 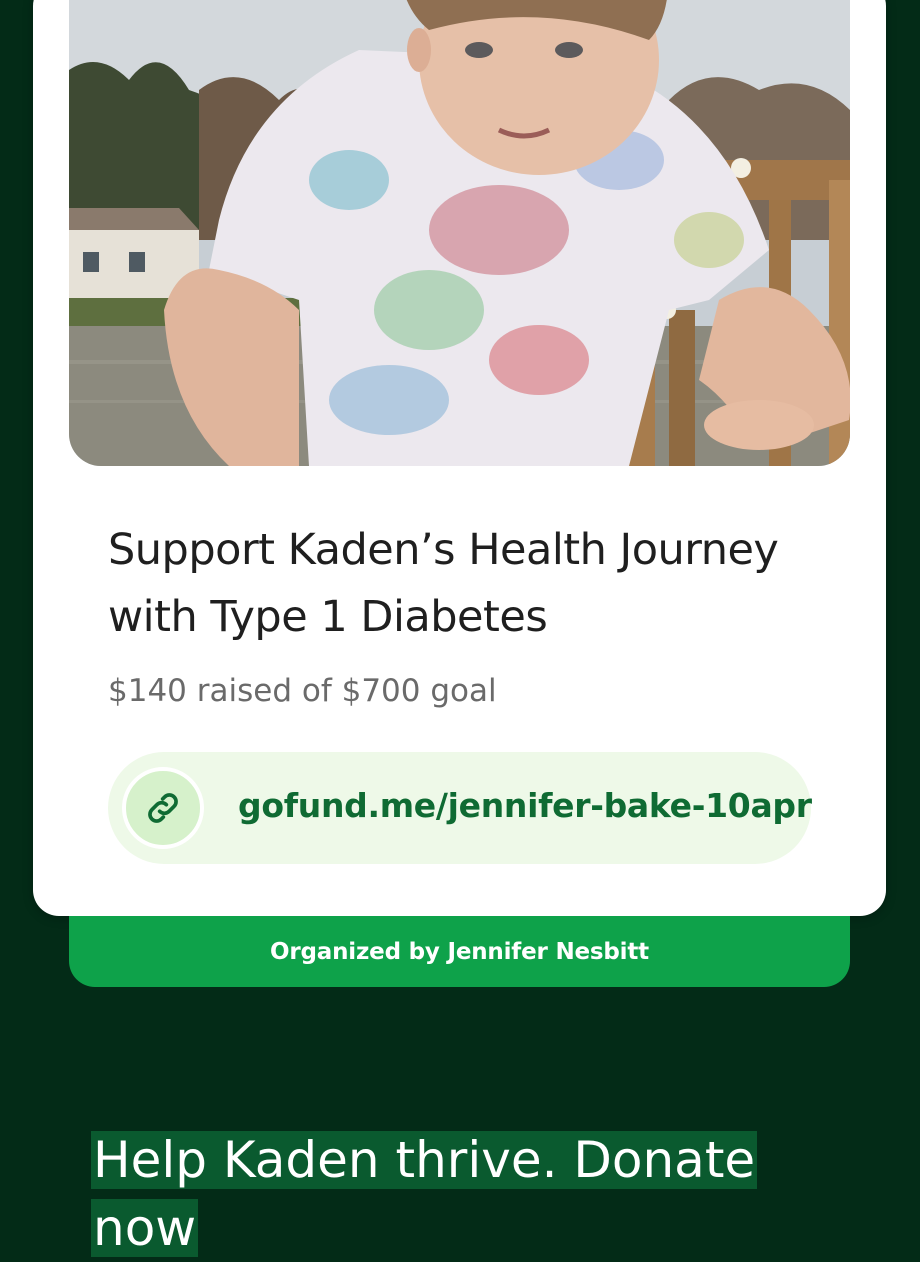 I want to click on organizer-name: Organized by Jennifer Nesbitt, so click(x=459, y=951).